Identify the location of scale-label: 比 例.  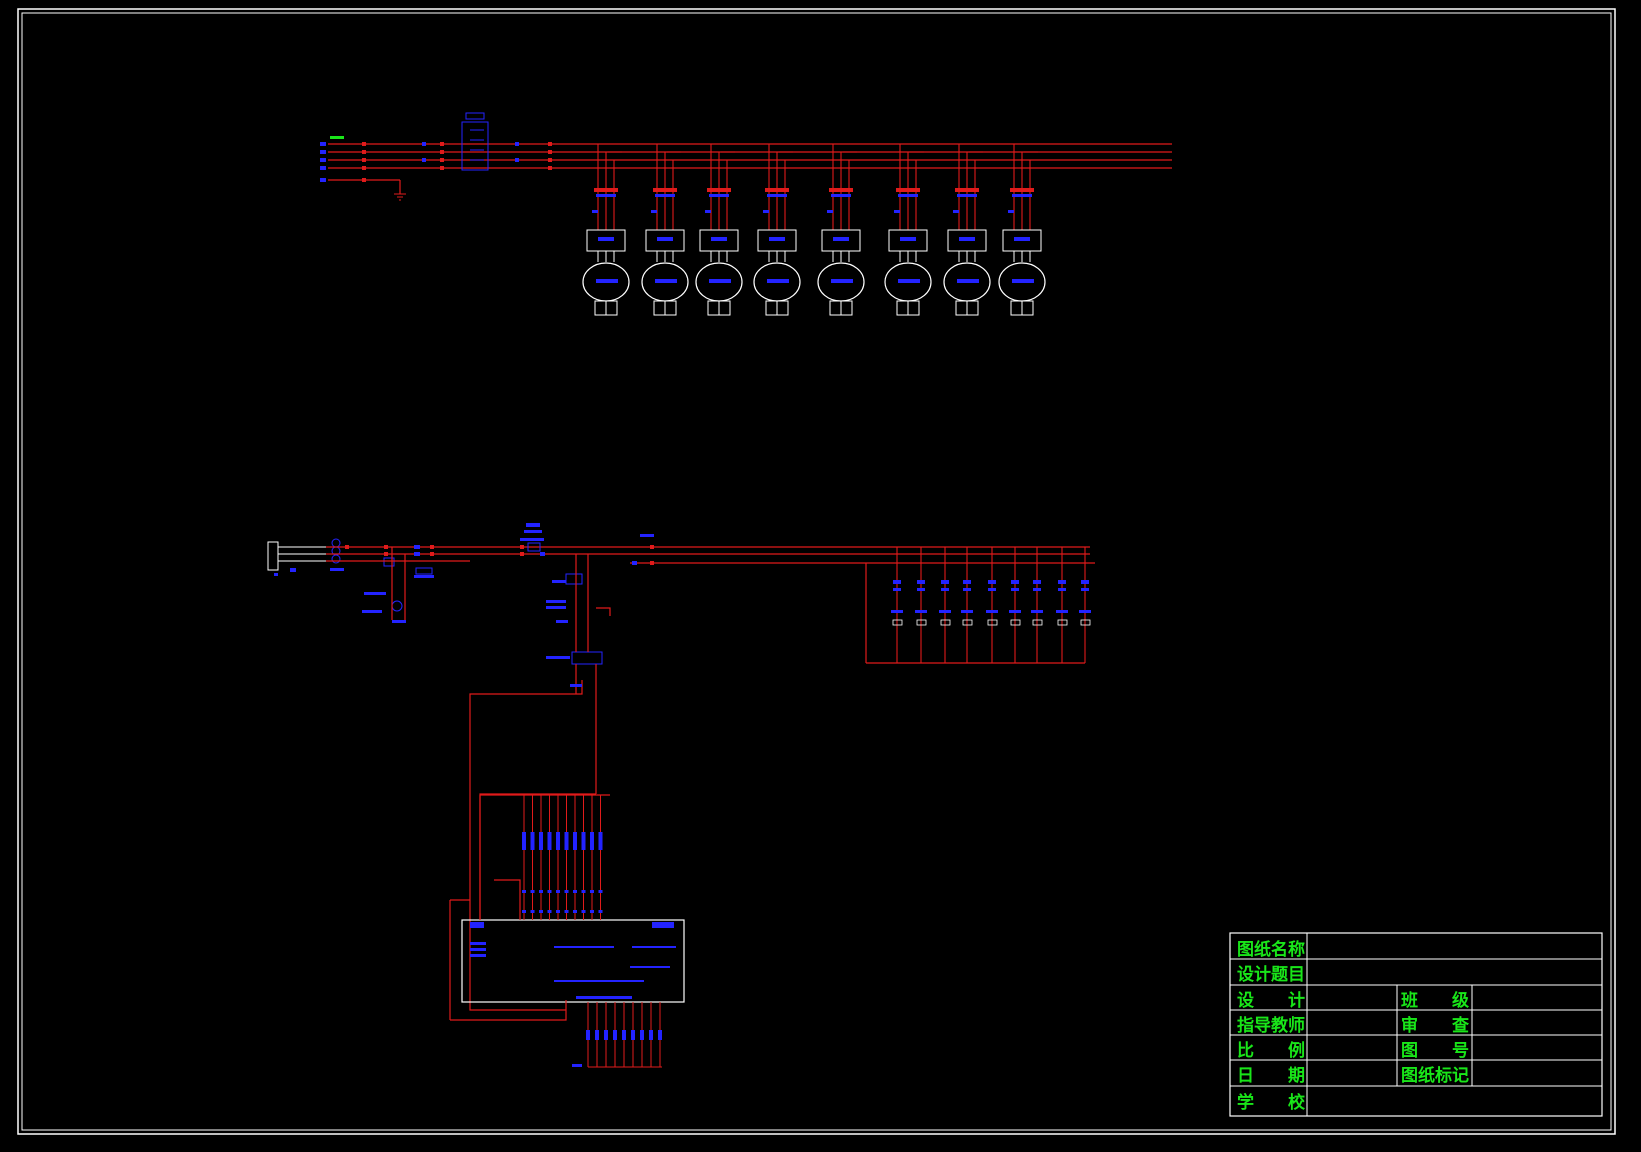
(1271, 1050).